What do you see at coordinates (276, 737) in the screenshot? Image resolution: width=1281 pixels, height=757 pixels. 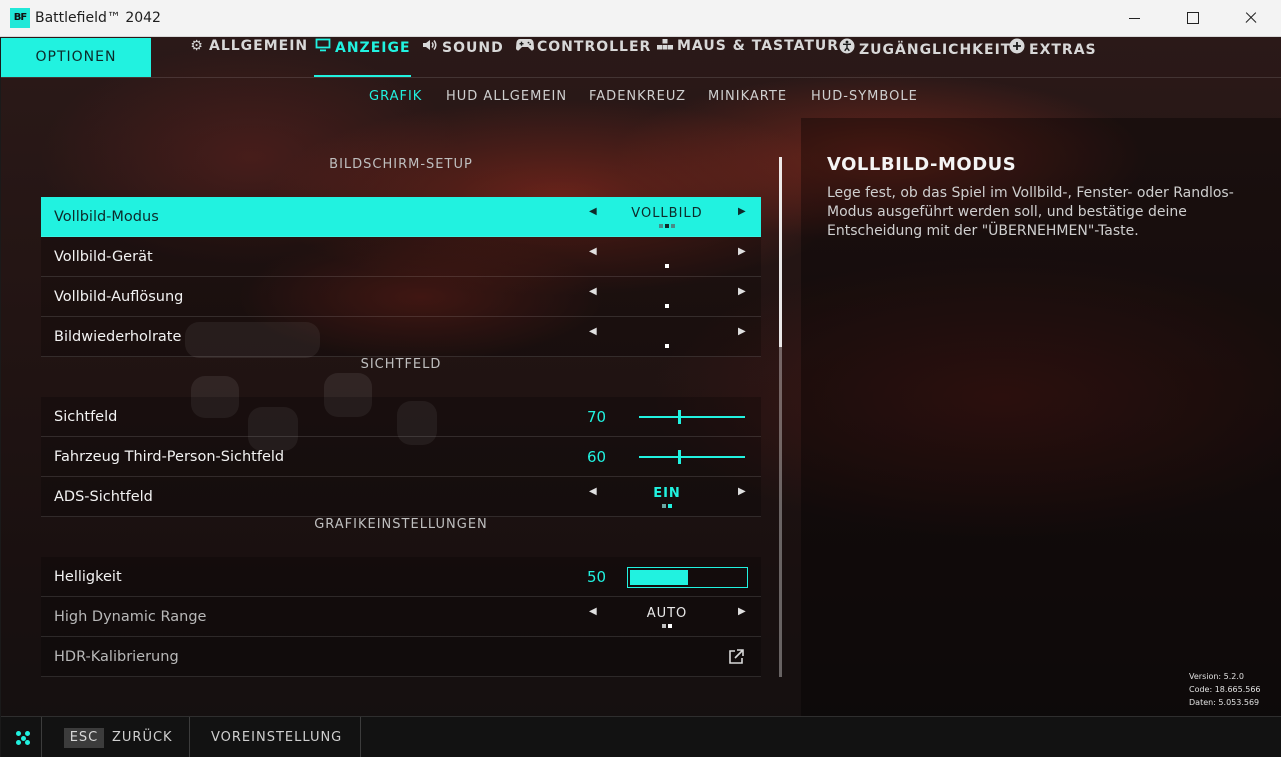 I see `preset-button: VOREINSTELLUNG` at bounding box center [276, 737].